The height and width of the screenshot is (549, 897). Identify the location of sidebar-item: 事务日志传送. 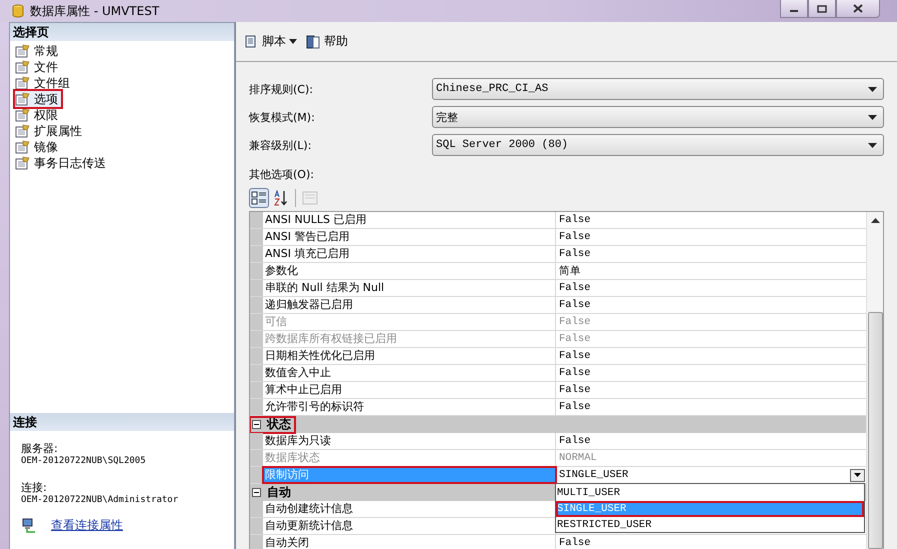
(62, 163).